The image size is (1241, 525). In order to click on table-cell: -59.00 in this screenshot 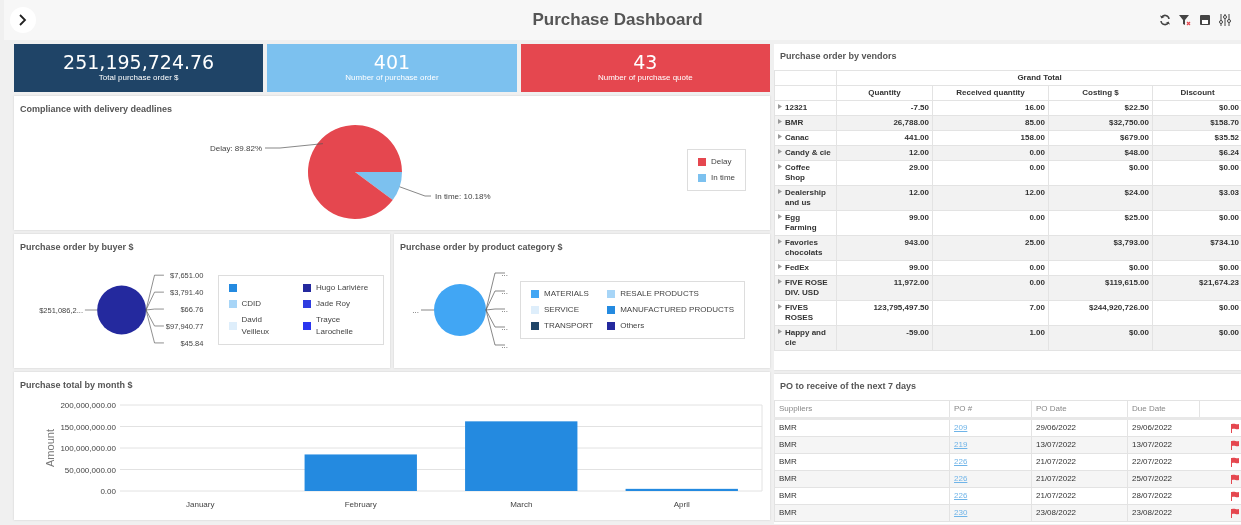, I will do `click(884, 337)`.